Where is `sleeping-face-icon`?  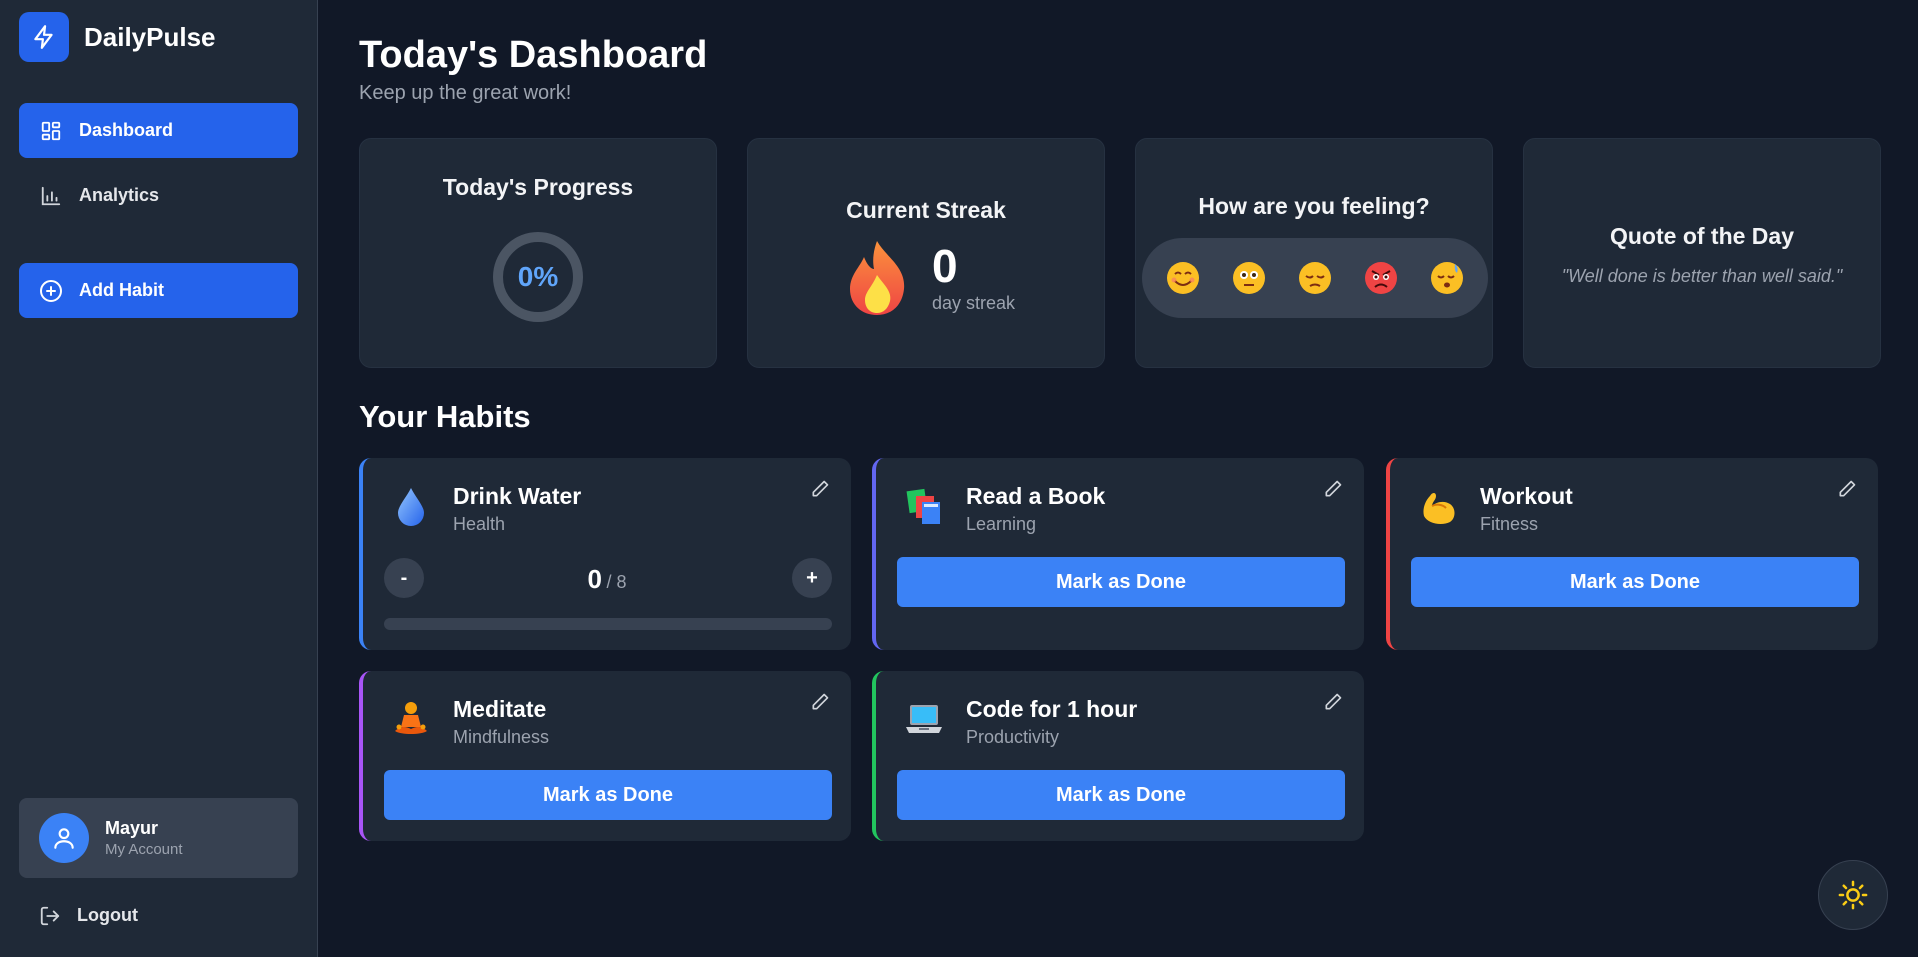
sleeping-face-icon is located at coordinates (1447, 278).